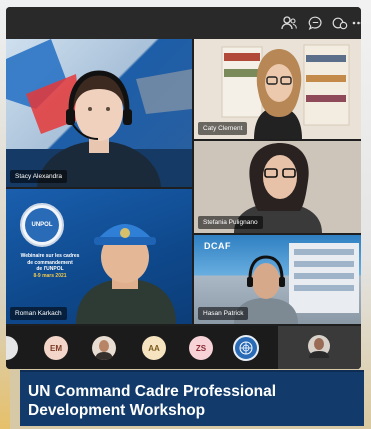 This screenshot has width=371, height=429. I want to click on video-tile-hasan: DCAF Hasan Patrick, so click(277, 279).